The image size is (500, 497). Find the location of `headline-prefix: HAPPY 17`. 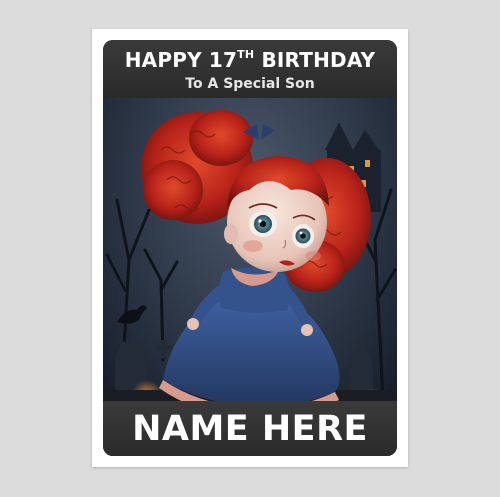

headline-prefix: HAPPY 17 is located at coordinates (181, 60).